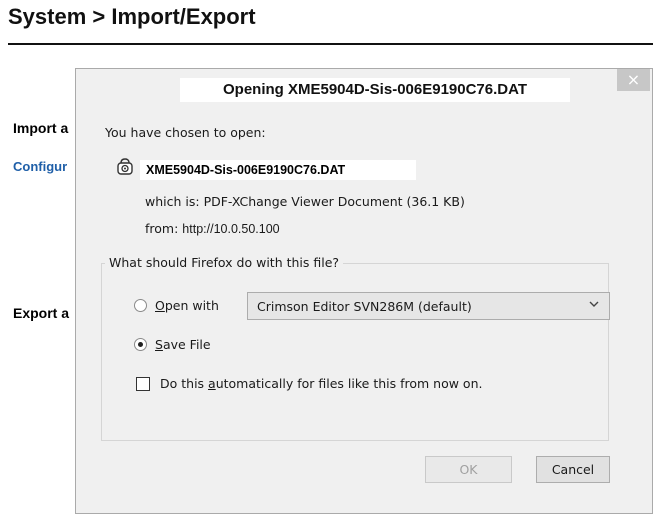 The image size is (653, 514). I want to click on open-with-label-rest: pen with, so click(191, 305).